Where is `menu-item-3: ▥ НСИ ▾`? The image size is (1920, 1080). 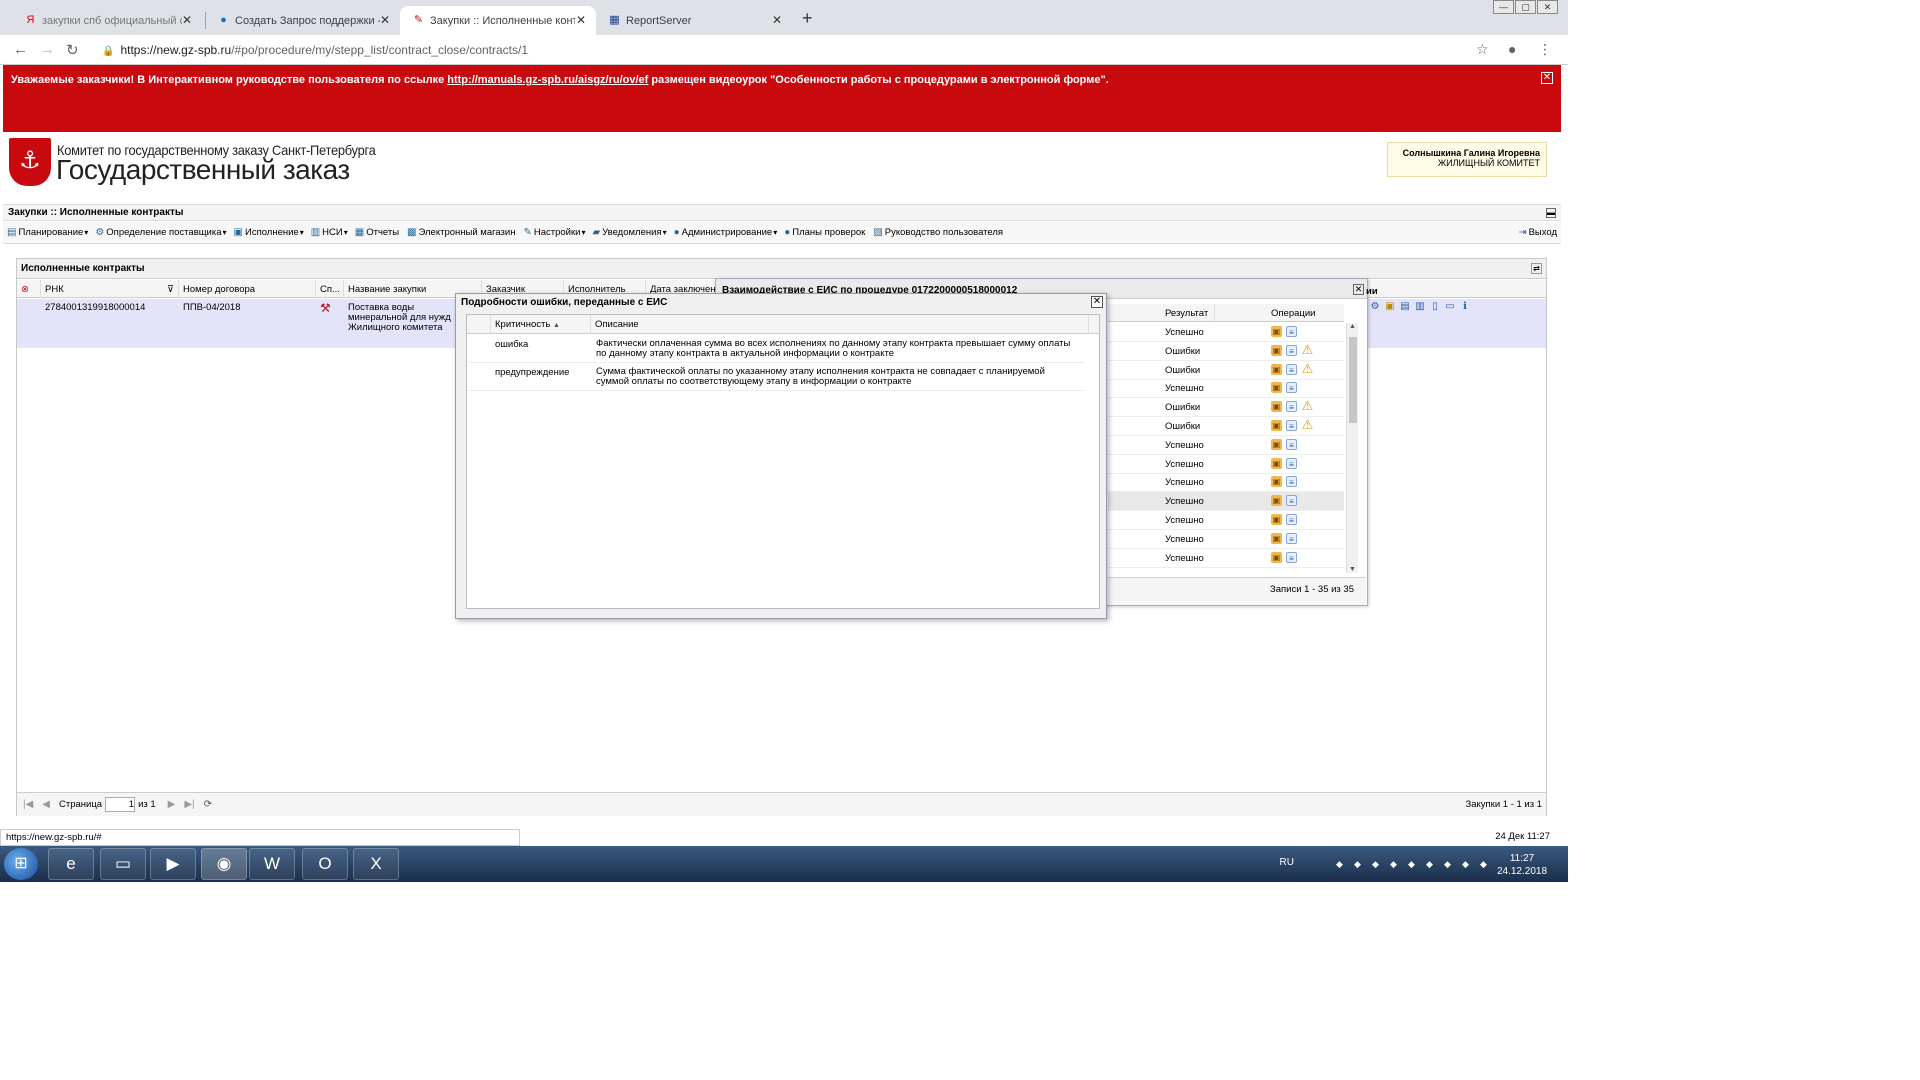 menu-item-3: ▥ НСИ ▾ is located at coordinates (329, 232).